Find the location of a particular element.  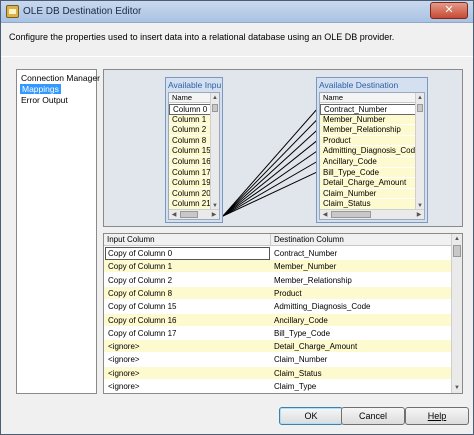

grid-row: <ignore> Claim_Status is located at coordinates (278, 373).